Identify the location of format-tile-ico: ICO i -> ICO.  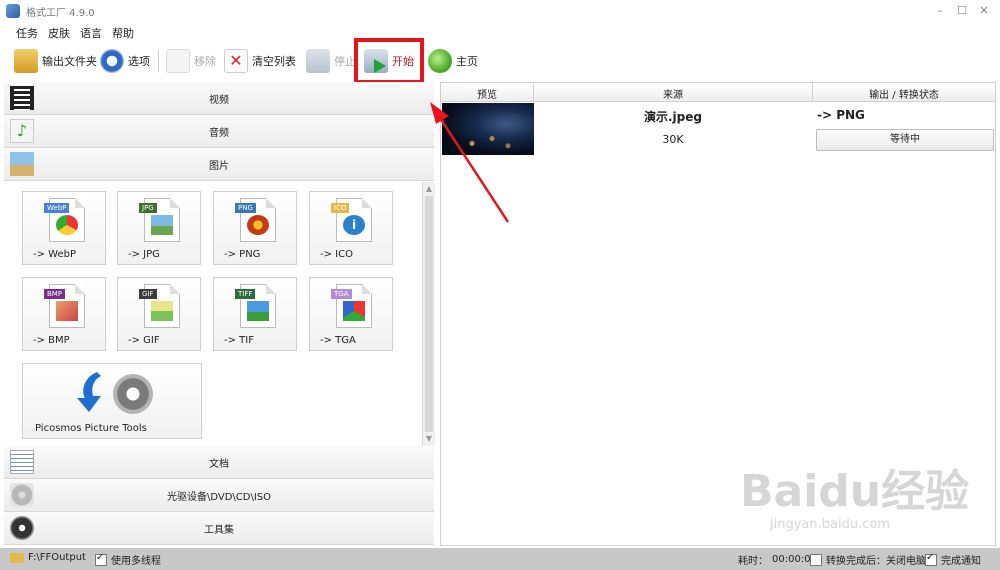
(351, 228).